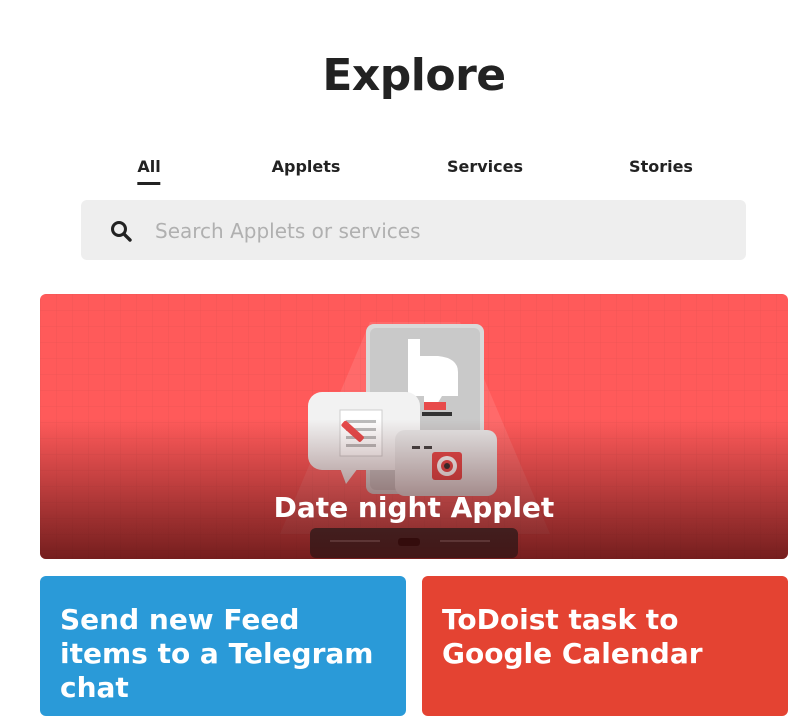 Image resolution: width=800 pixels, height=716 pixels. Describe the element at coordinates (306, 166) in the screenshot. I see `tab-applets: Applets` at that location.